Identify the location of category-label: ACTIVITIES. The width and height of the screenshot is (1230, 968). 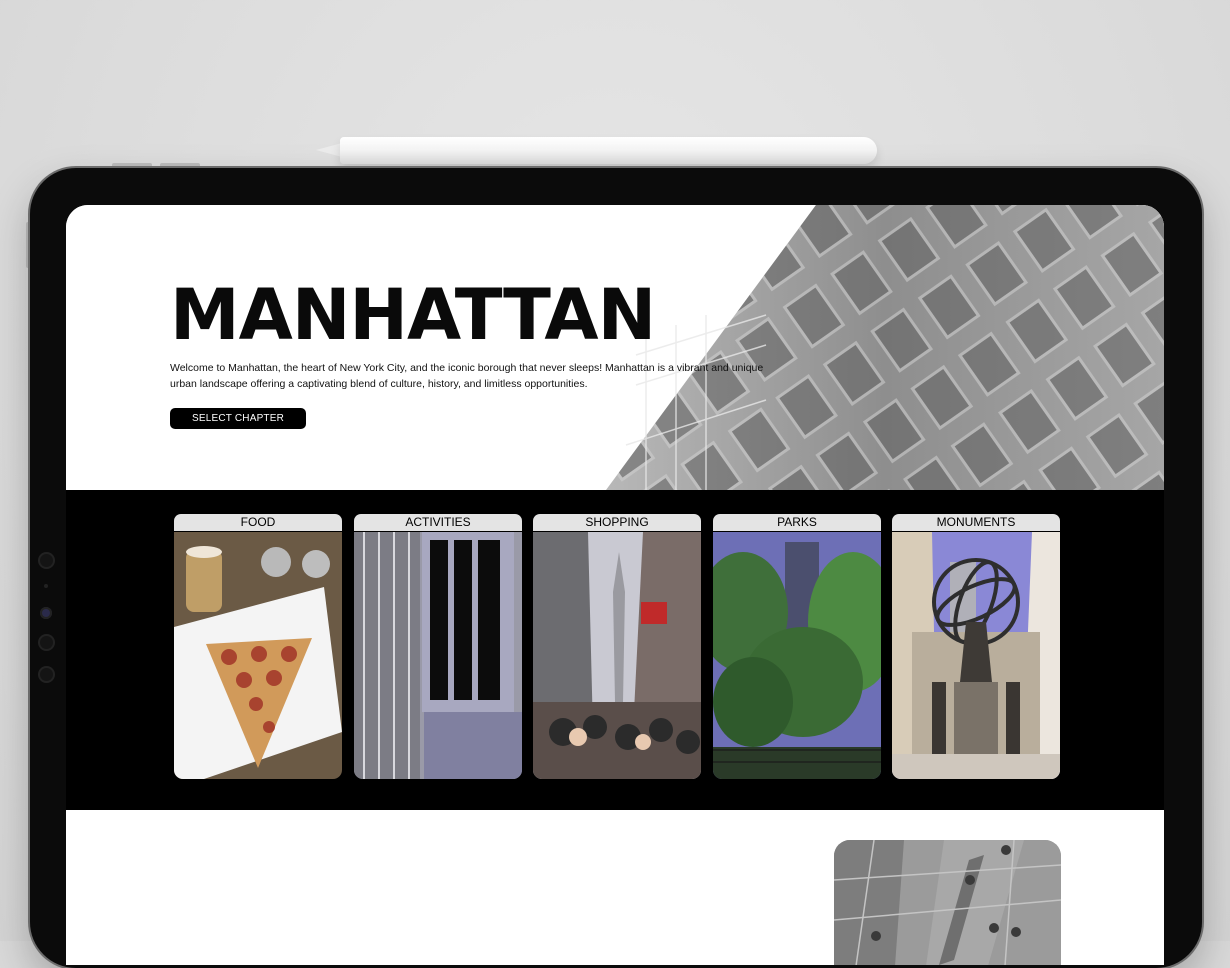
(438, 522).